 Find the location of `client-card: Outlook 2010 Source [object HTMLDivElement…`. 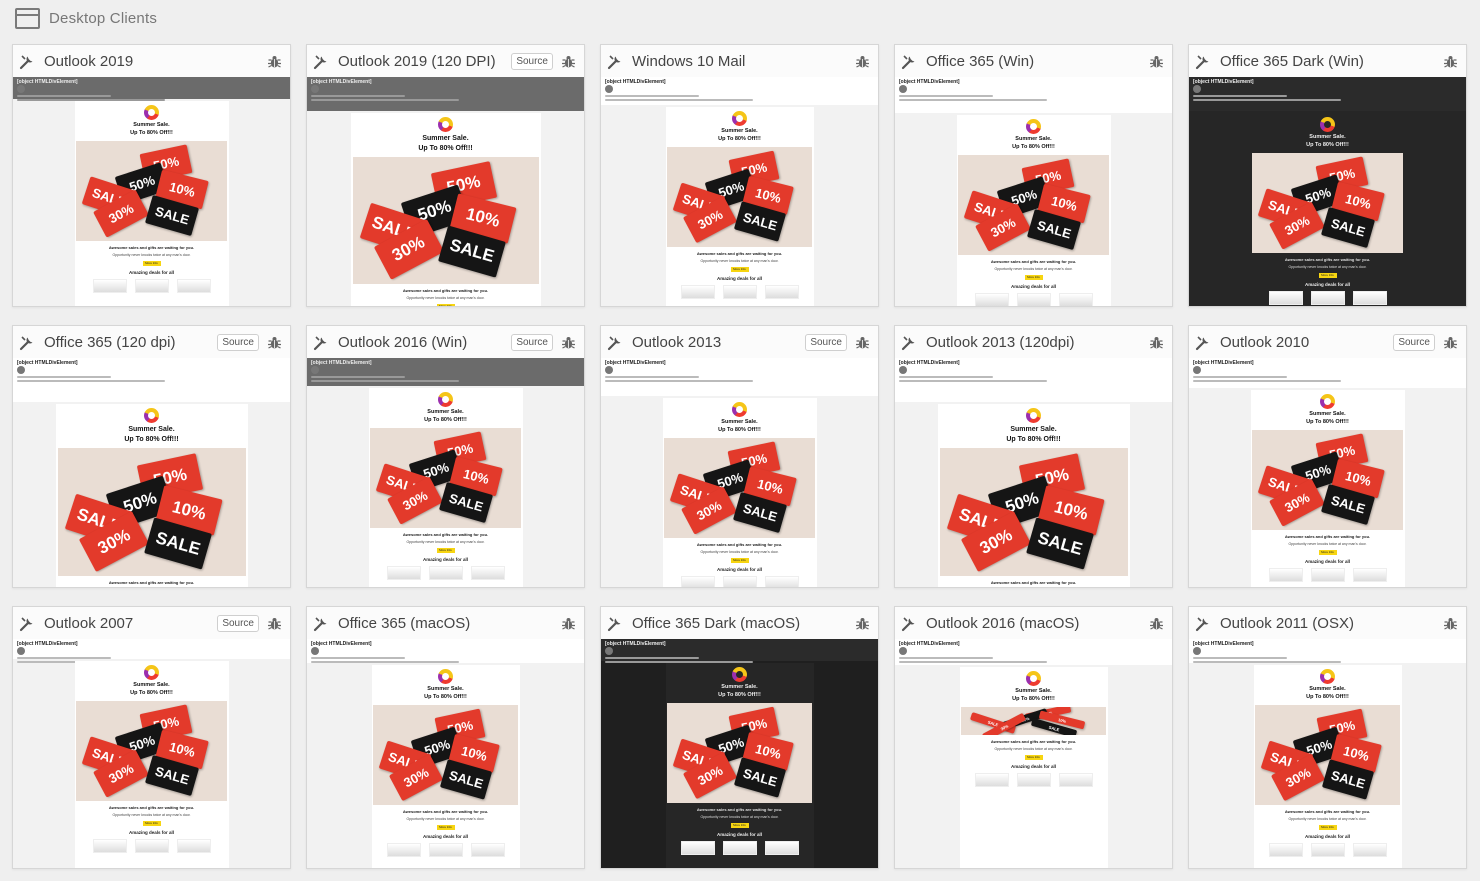

client-card: Outlook 2010 Source [object HTMLDivElement… is located at coordinates (1327, 456).